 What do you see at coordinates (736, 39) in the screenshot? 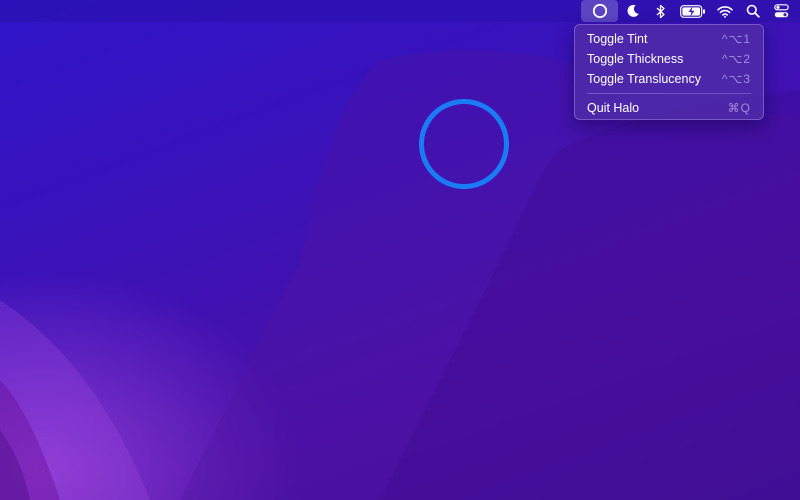
I see `menu-item-shortcut: ^⌥1` at bounding box center [736, 39].